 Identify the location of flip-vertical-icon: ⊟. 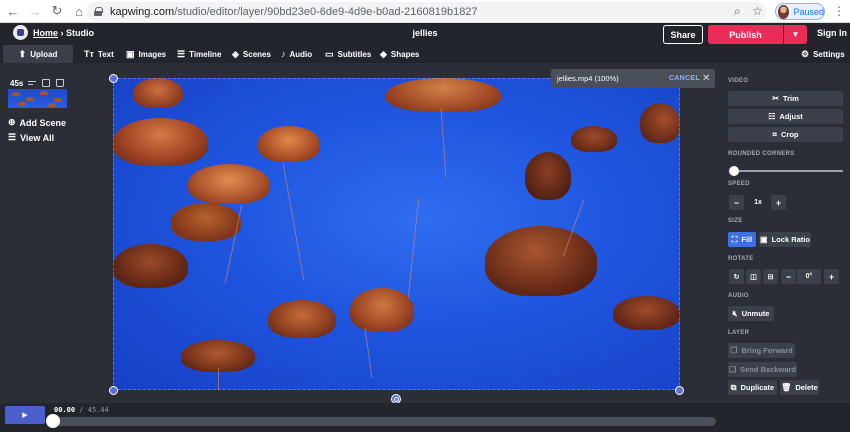
(770, 276).